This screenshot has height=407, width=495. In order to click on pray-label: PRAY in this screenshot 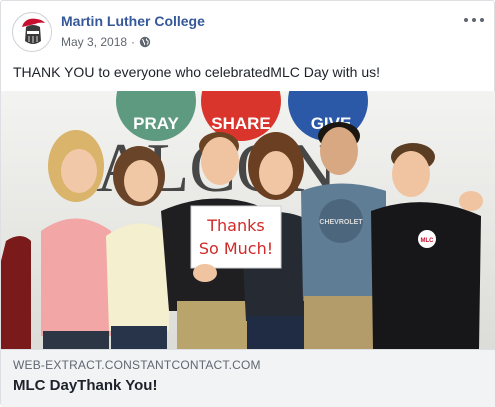, I will do `click(156, 123)`.